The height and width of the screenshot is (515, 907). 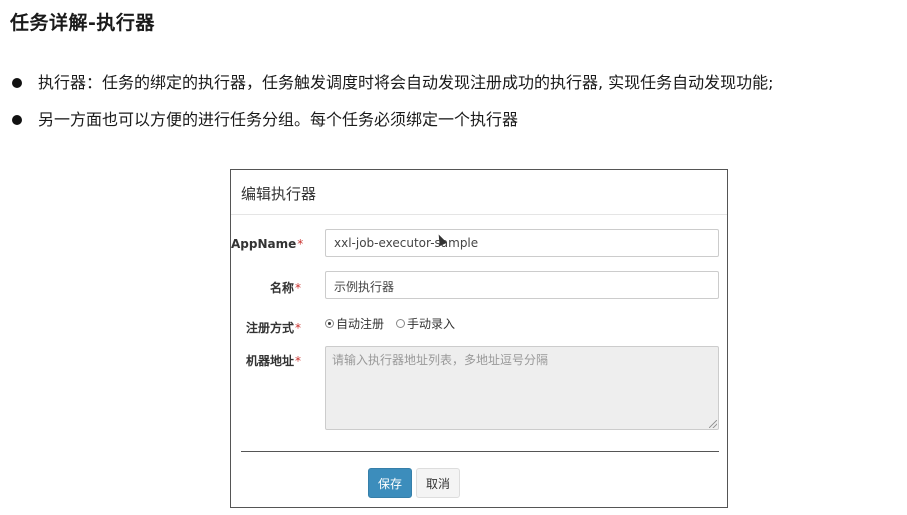 I want to click on name-input: 示例执行器, so click(x=522, y=285).